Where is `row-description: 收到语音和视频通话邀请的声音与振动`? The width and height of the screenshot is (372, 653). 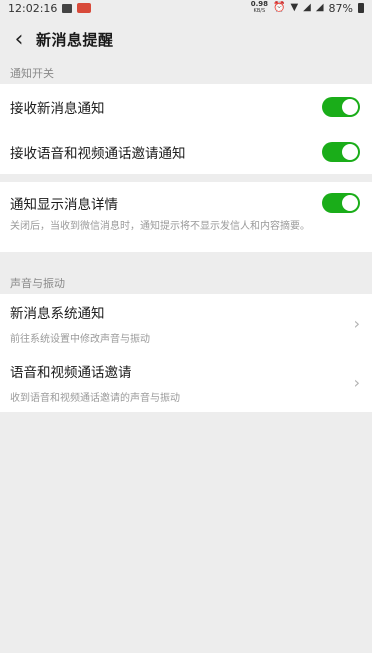
row-description: 收到语音和视频通话邀请的声音与振动 is located at coordinates (95, 398).